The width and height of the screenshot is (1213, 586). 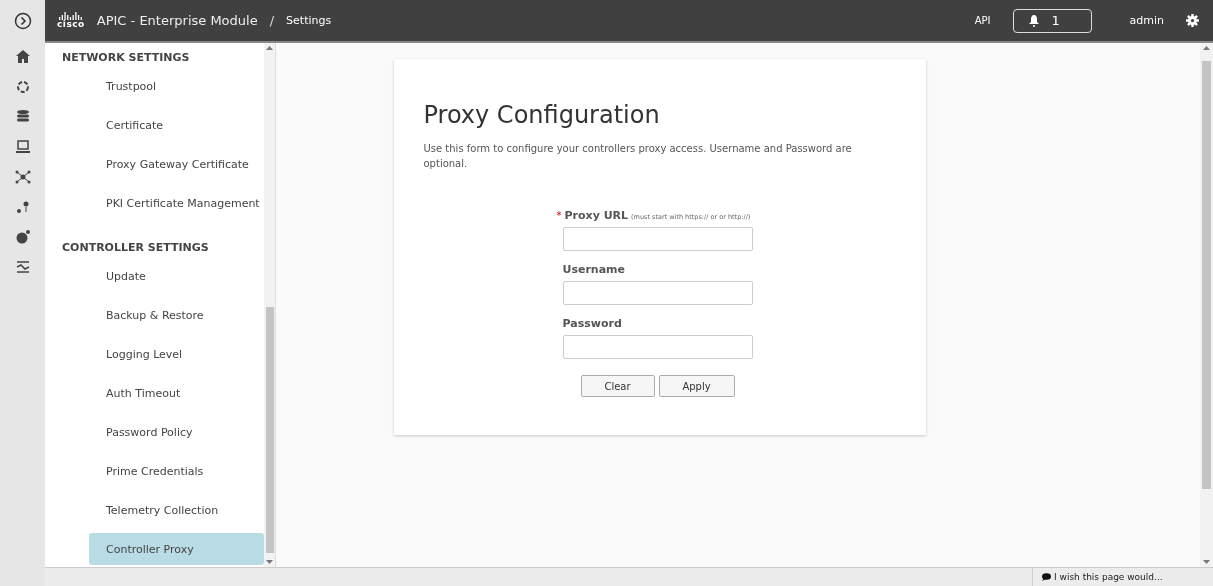 What do you see at coordinates (22, 237) in the screenshot?
I see `globe-icon` at bounding box center [22, 237].